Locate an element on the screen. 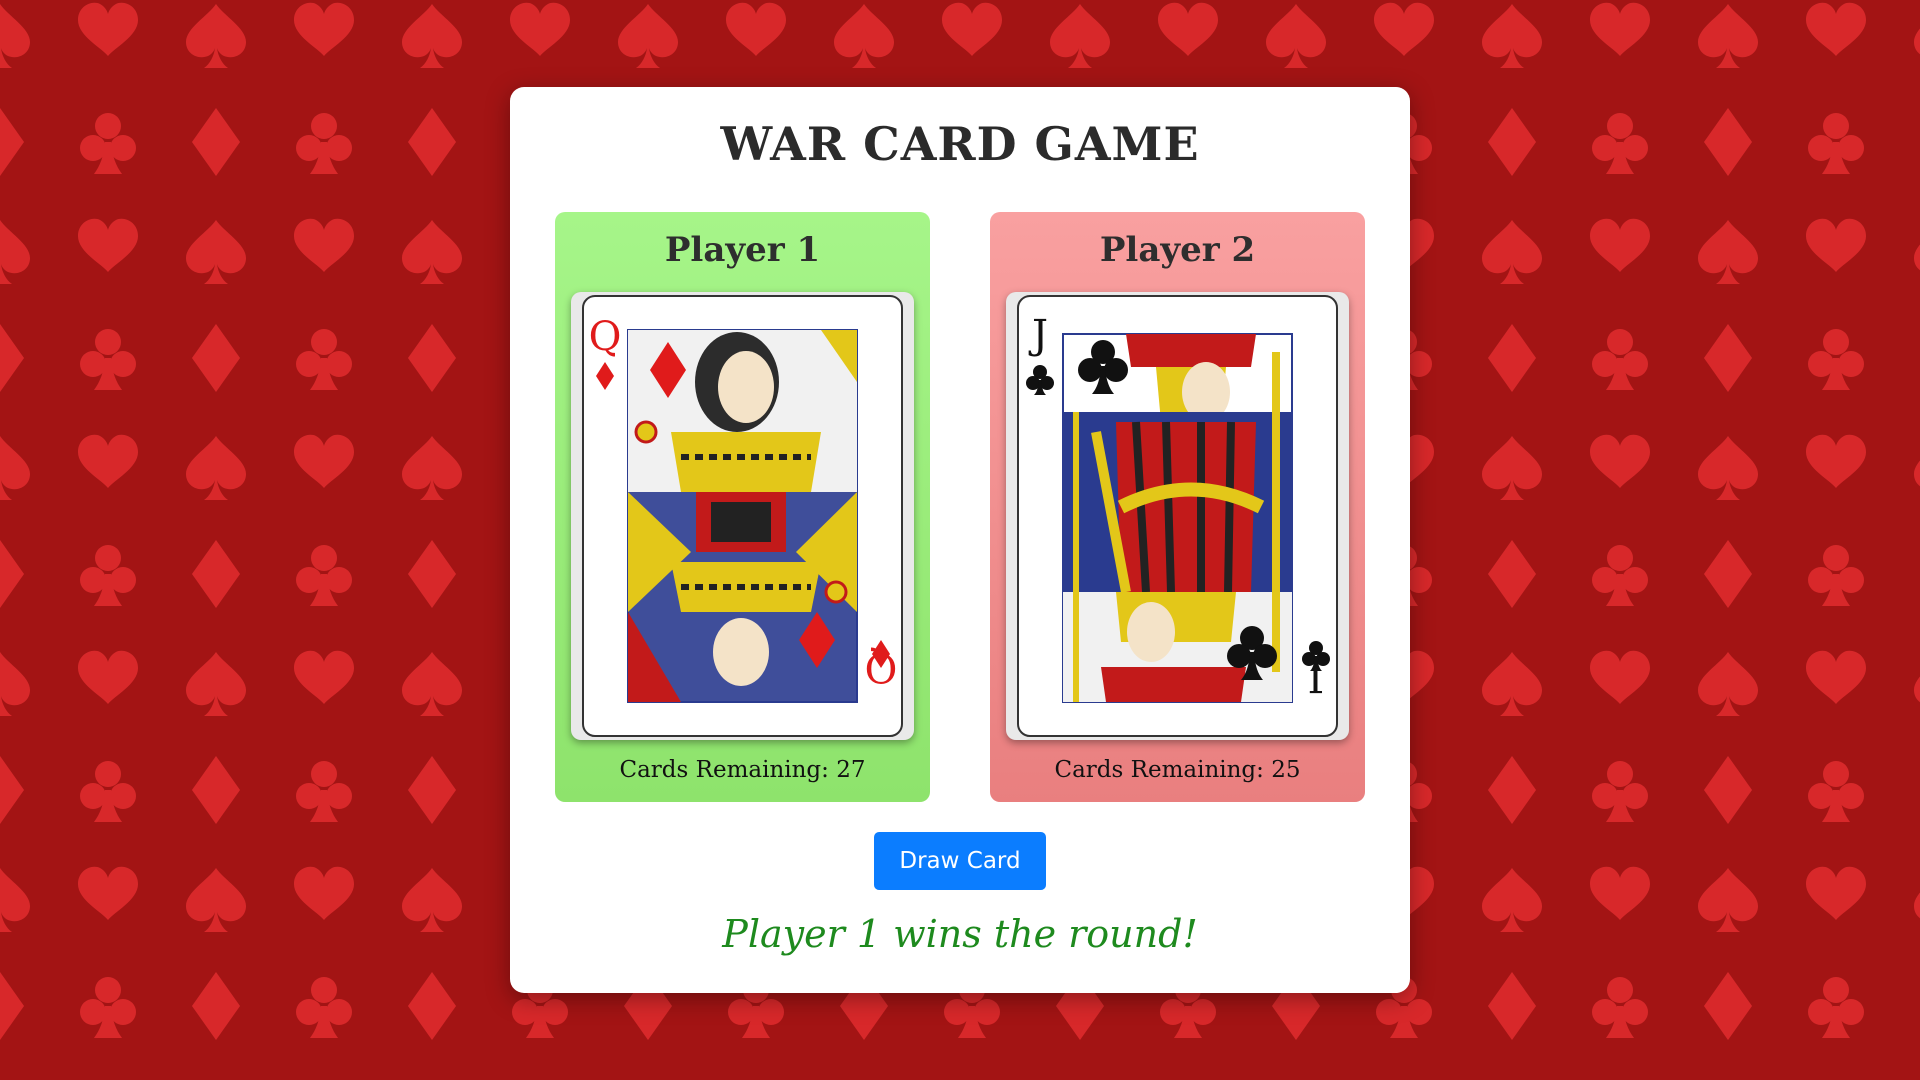 This screenshot has height=1080, width=1920. player-2-cards-remaining: Cards Remaining: 25 is located at coordinates (1177, 770).